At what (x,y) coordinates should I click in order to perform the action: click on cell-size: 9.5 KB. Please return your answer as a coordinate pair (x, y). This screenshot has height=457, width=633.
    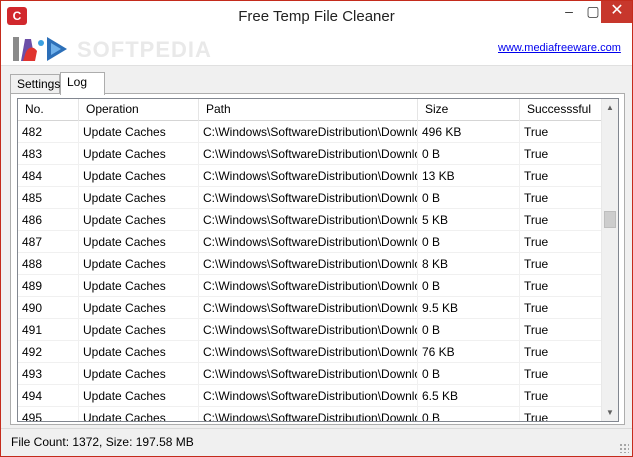
    Looking at the image, I should click on (469, 308).